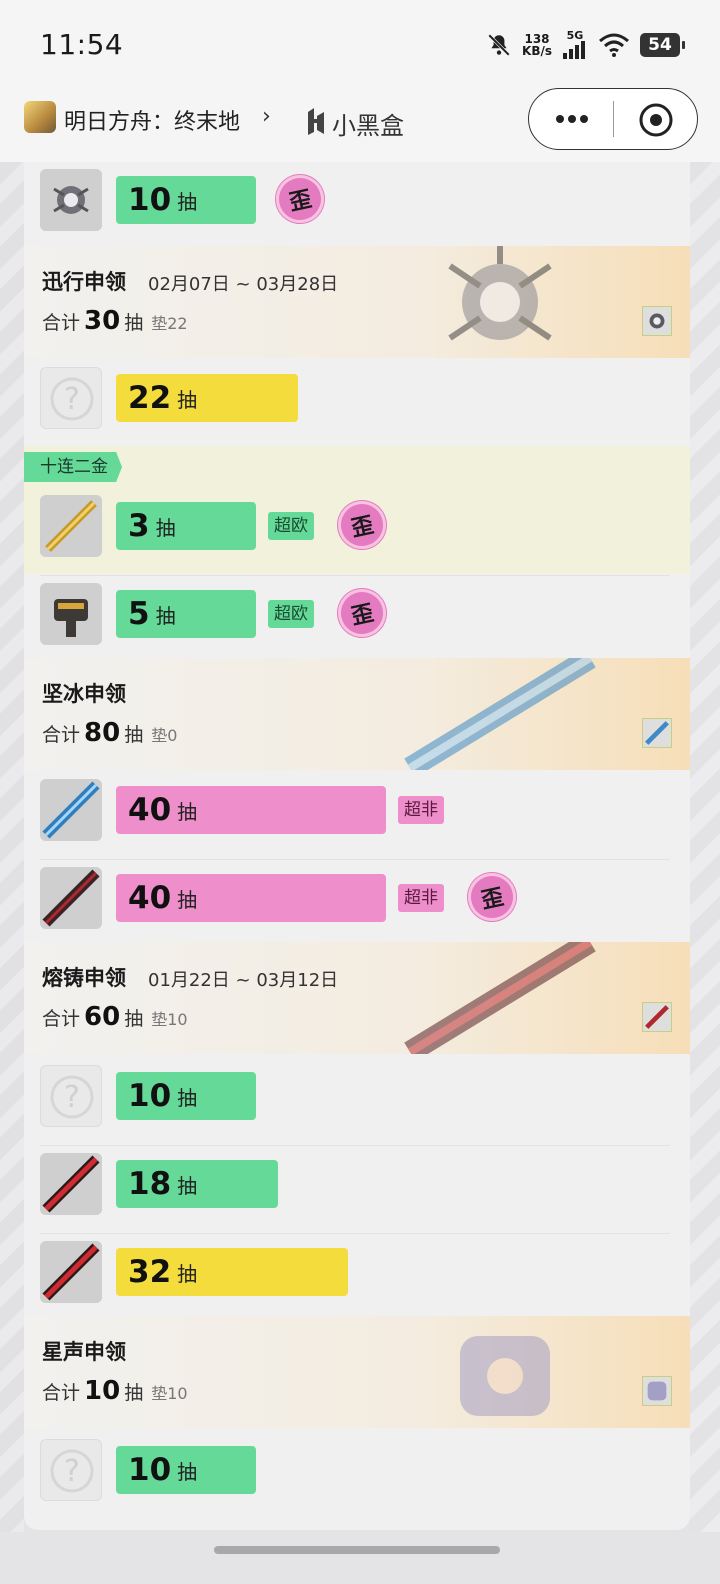 The image size is (720, 1584). I want to click on pull-count-bar: 22 抽, so click(207, 398).